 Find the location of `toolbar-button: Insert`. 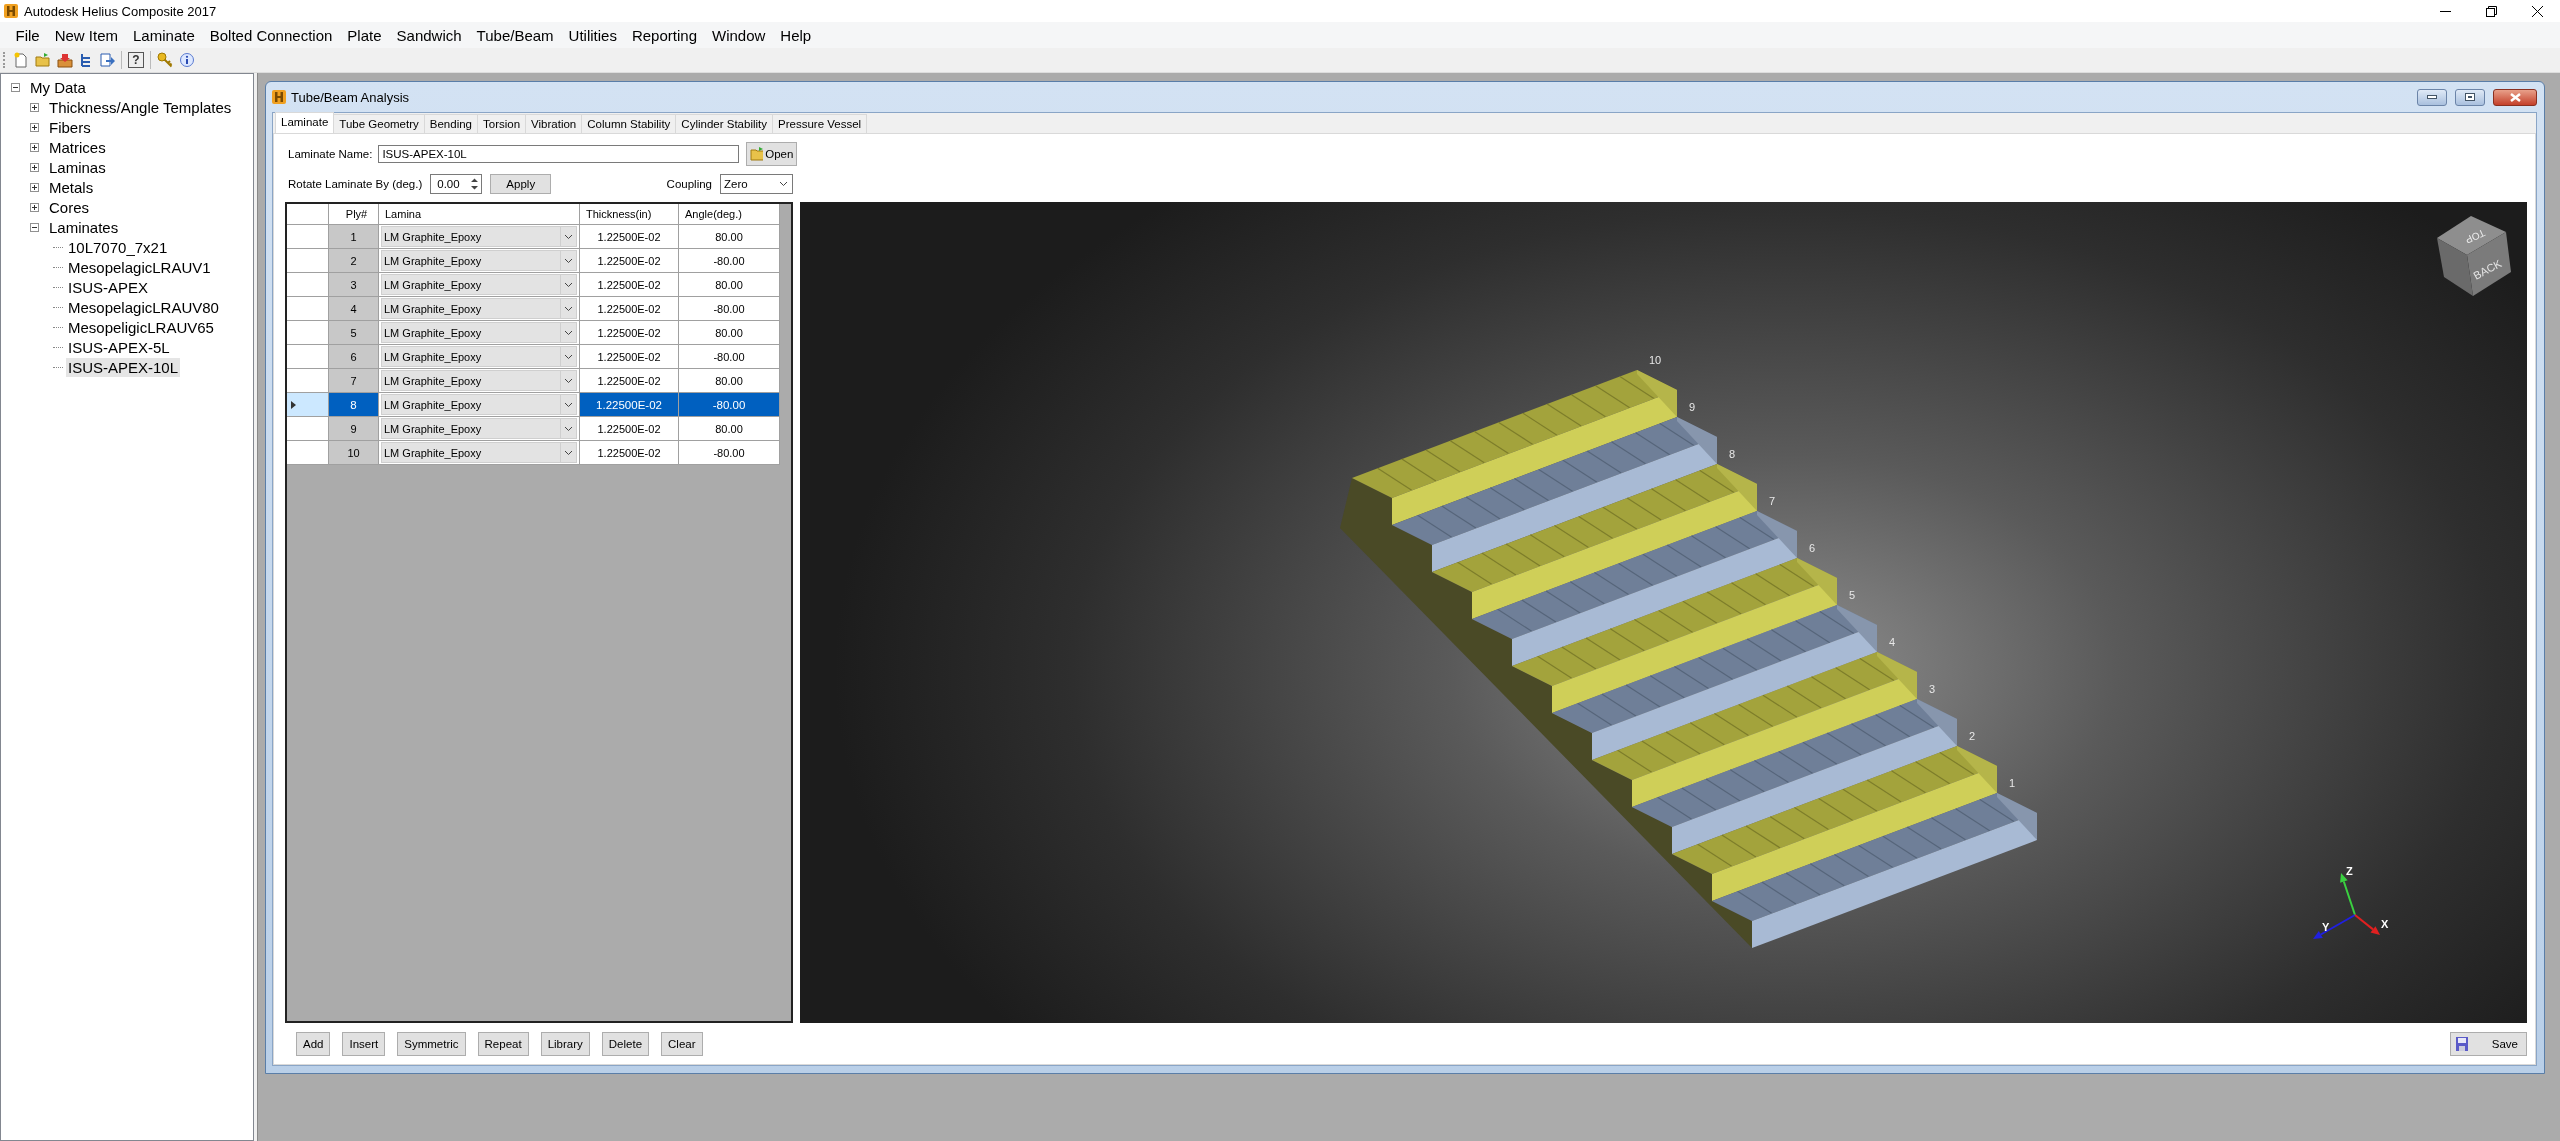

toolbar-button: Insert is located at coordinates (364, 1044).